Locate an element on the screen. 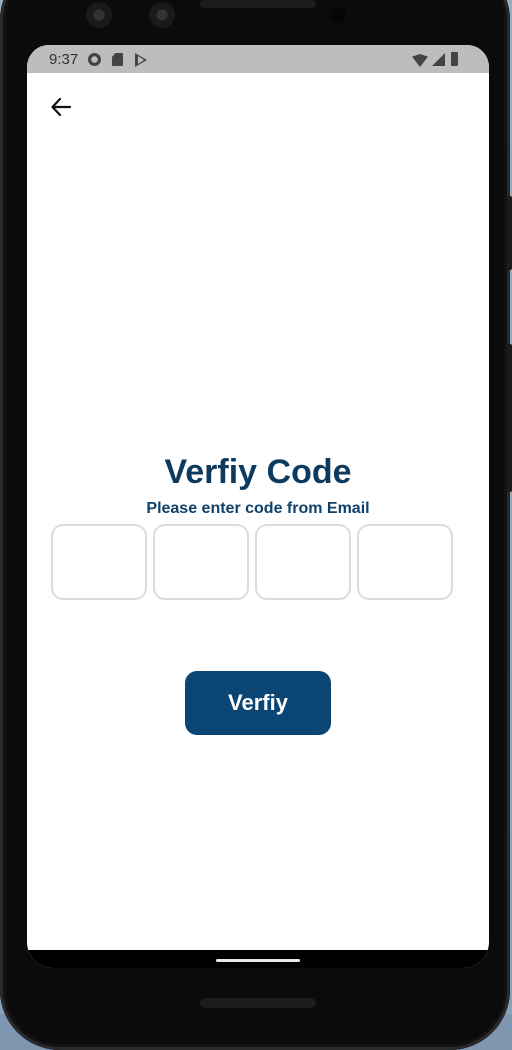 Image resolution: width=512 pixels, height=1050 pixels. code-digit-1-input is located at coordinates (99, 562).